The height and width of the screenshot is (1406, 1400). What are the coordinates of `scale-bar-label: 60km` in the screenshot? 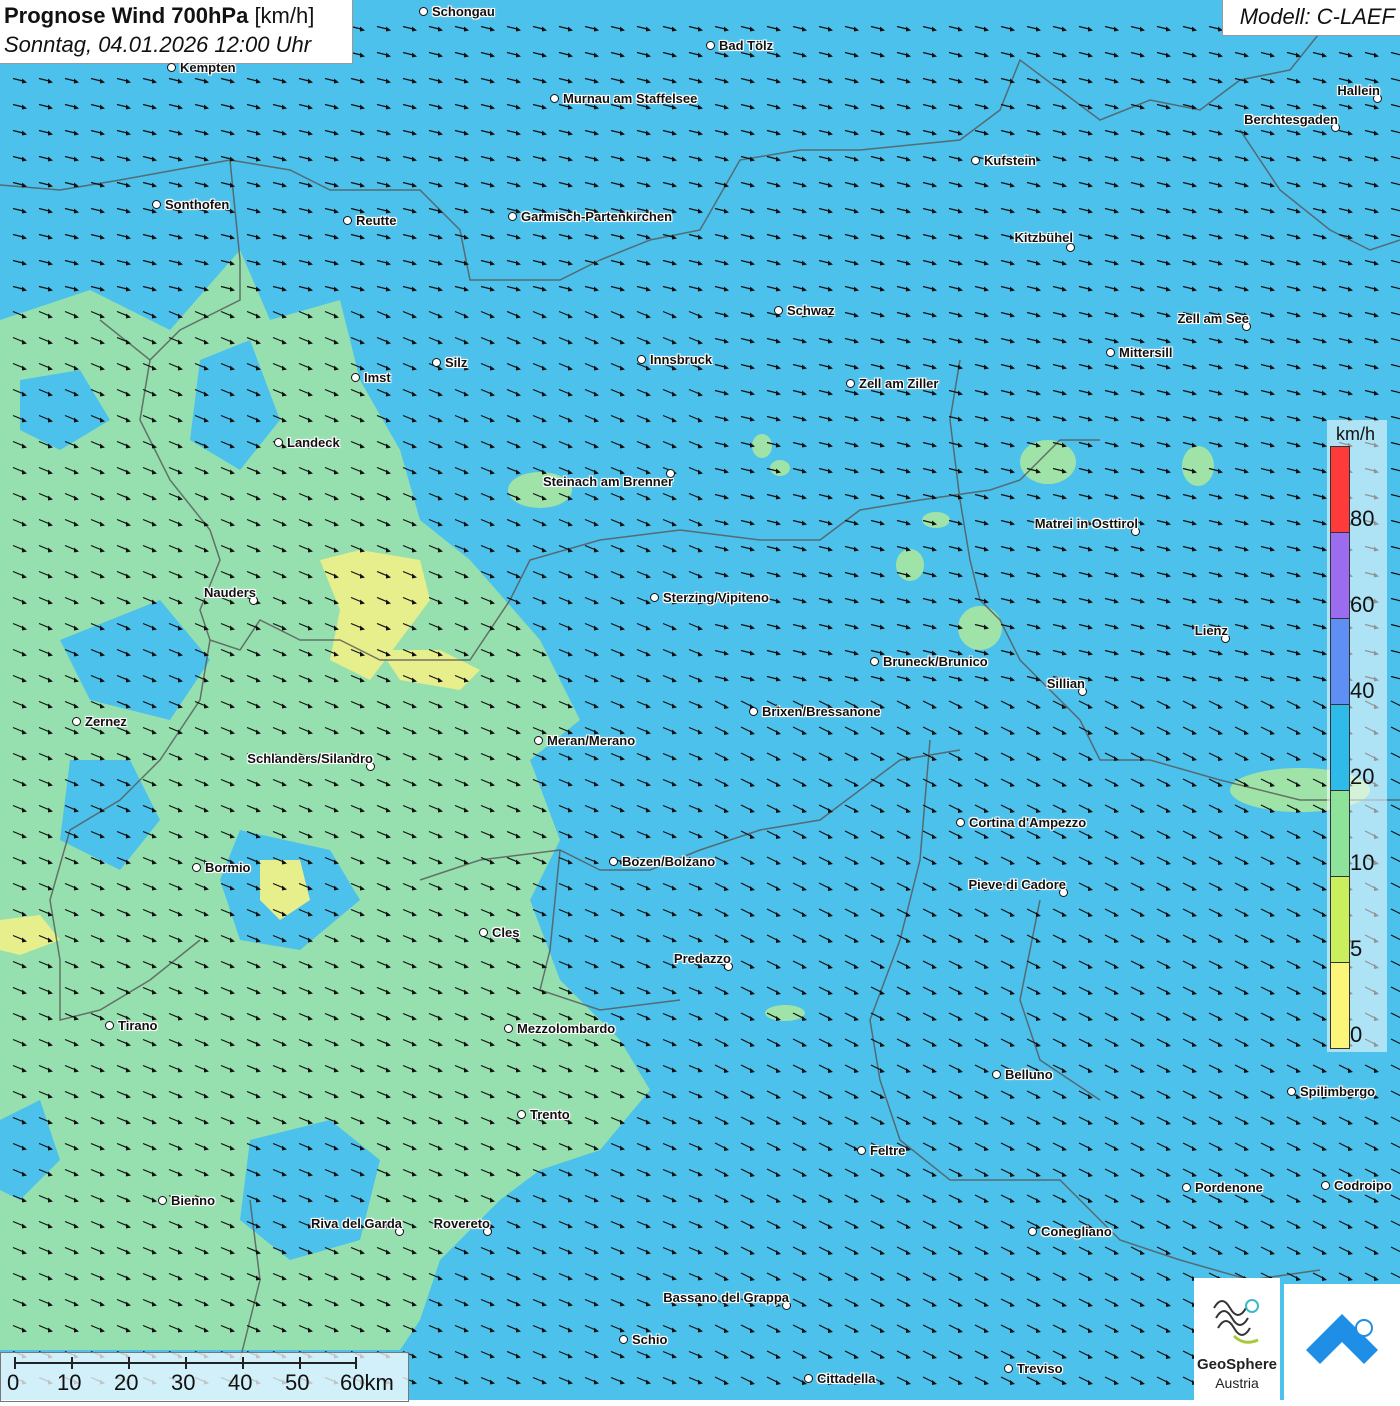 It's located at (367, 1382).